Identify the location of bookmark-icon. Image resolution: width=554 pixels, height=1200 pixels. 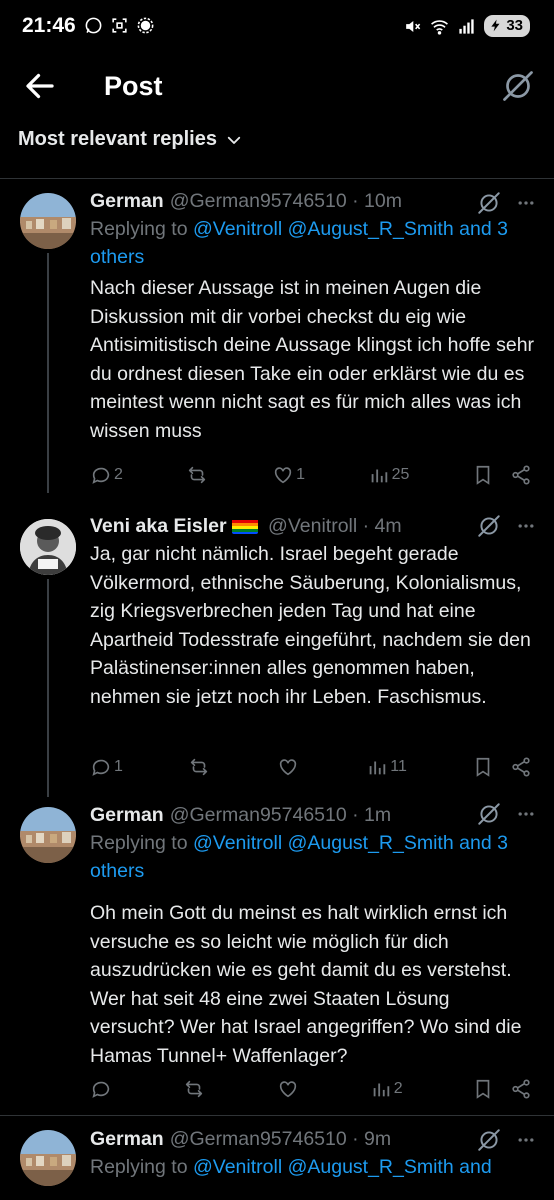
(483, 1089).